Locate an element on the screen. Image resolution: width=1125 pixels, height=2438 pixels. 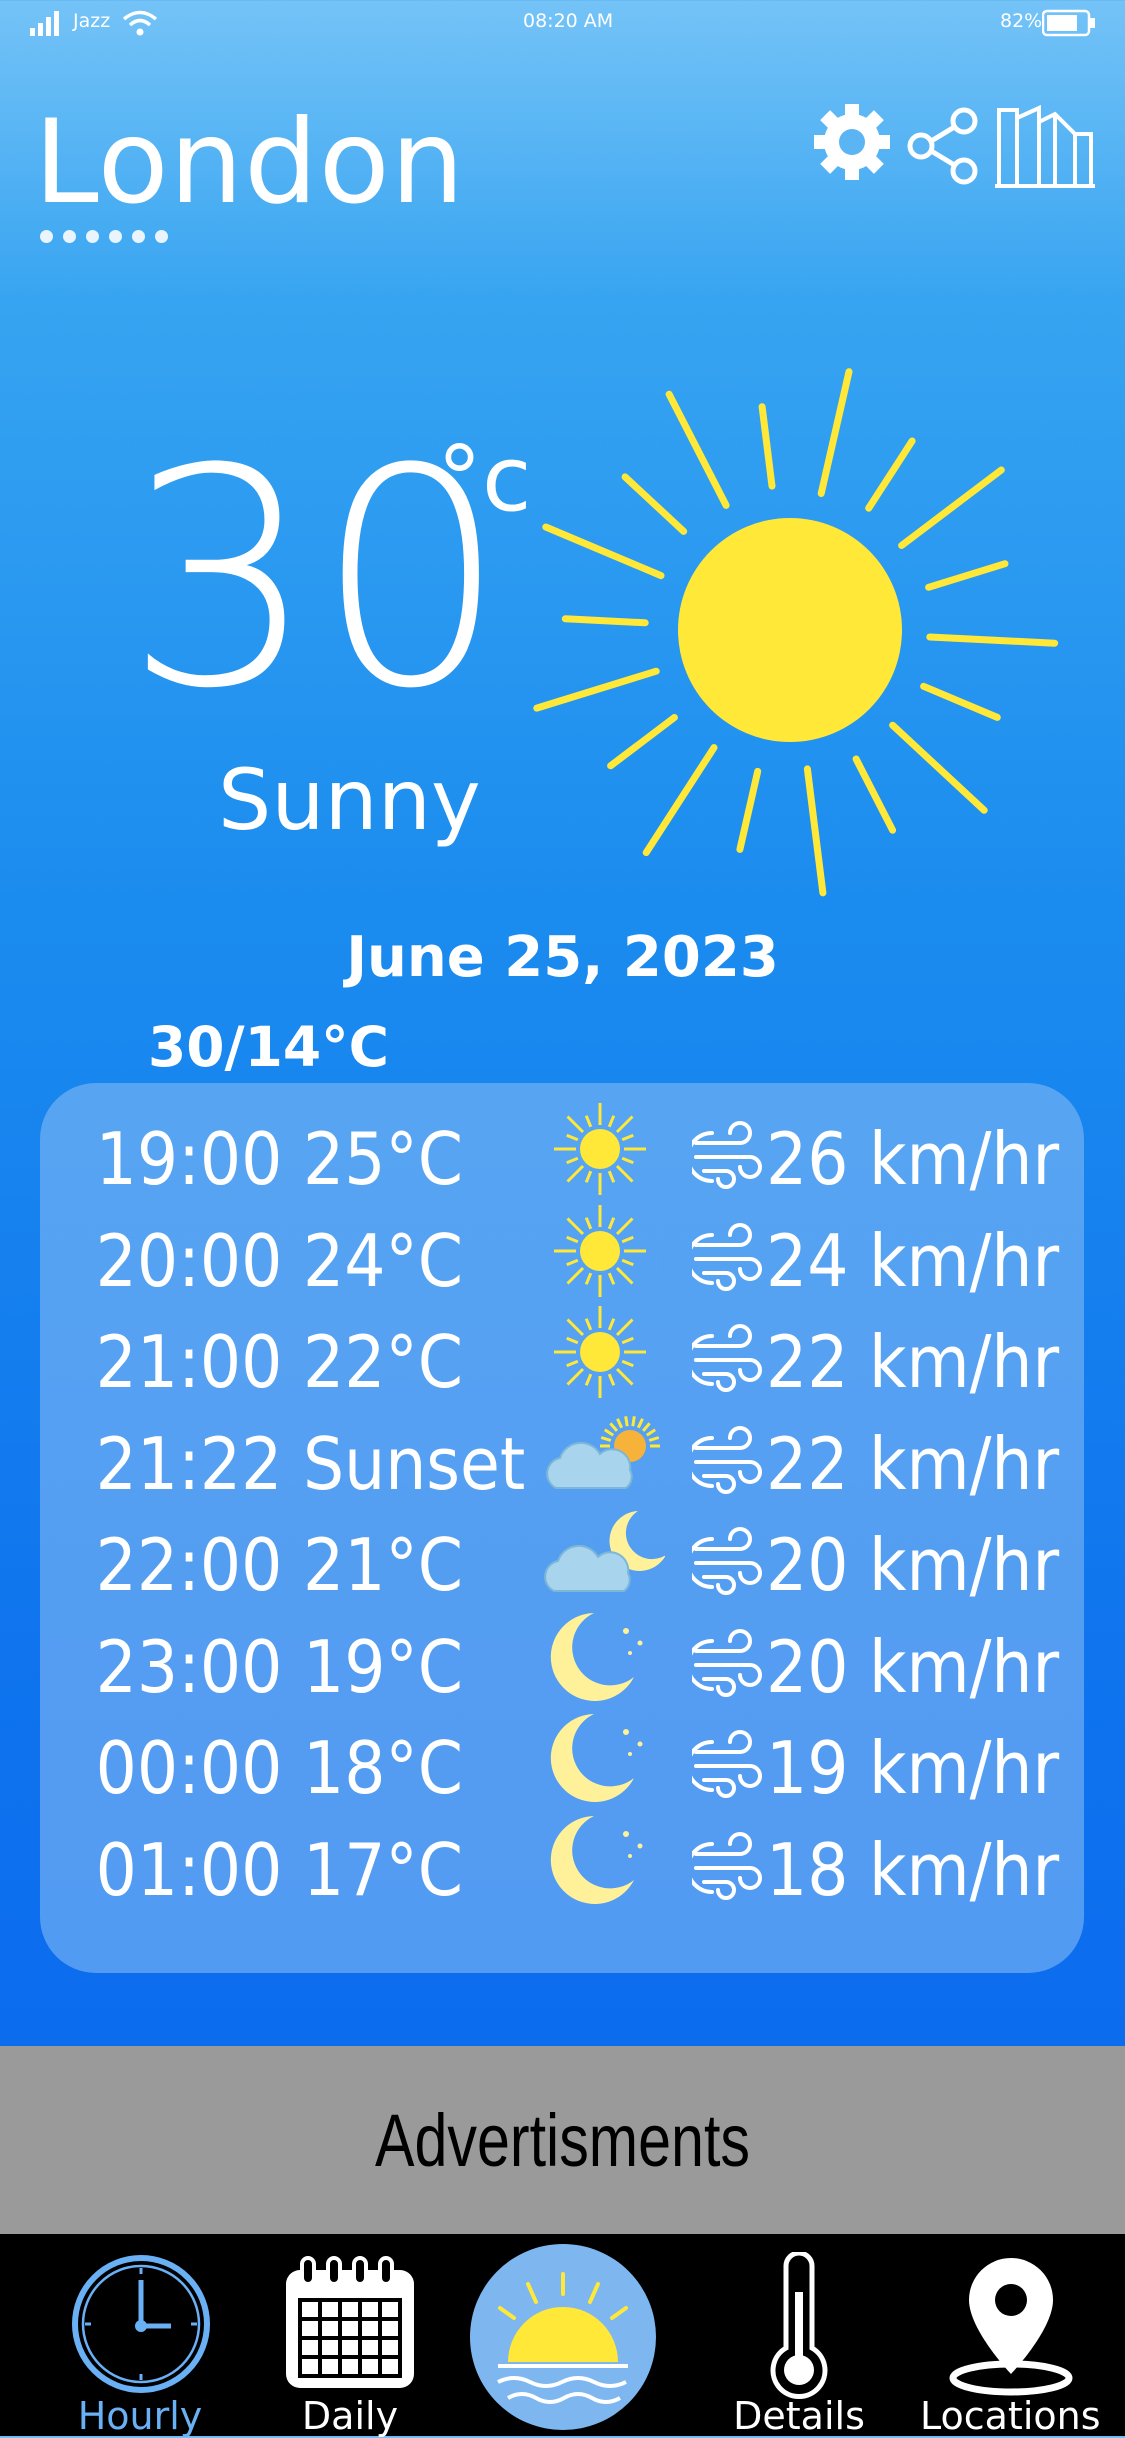
nav-daily-label: Daily is located at coordinates (350, 2416).